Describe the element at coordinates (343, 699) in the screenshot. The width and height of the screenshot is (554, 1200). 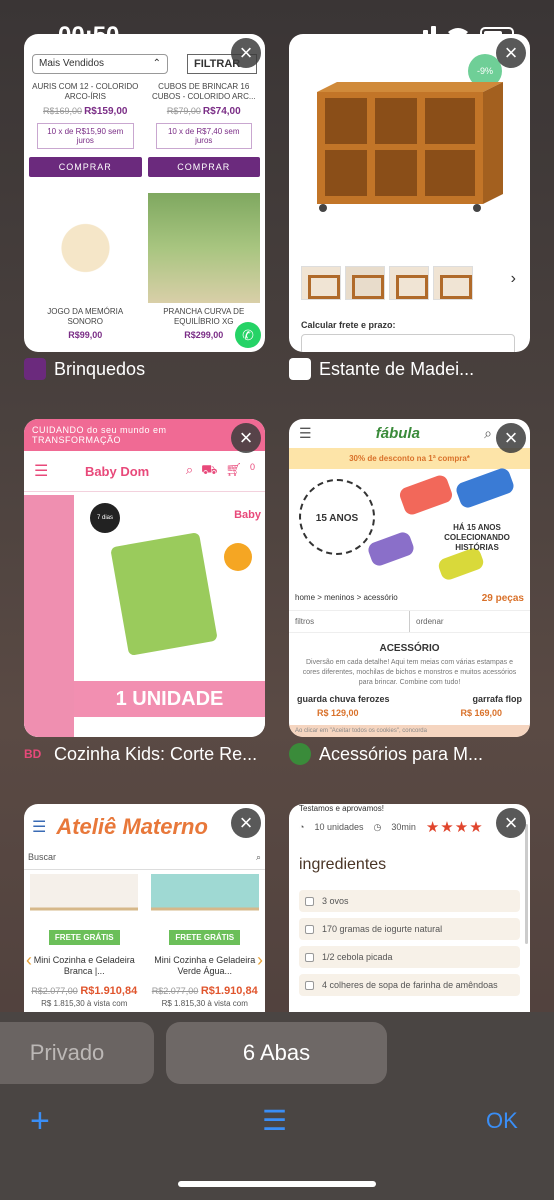
I see `product-name: guarda chuva ferozes` at that location.